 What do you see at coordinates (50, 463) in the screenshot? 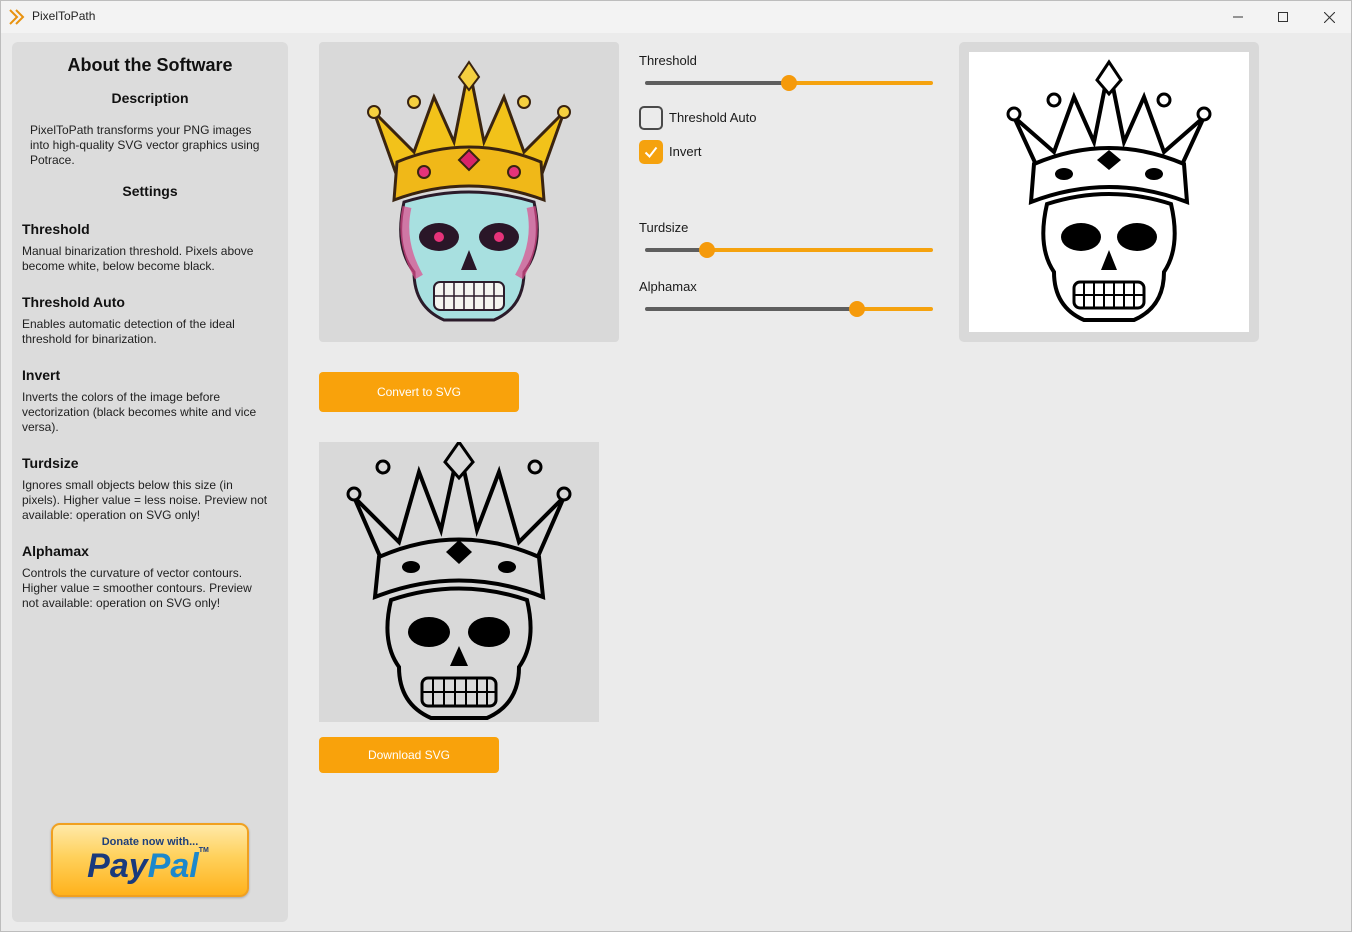
I see `turdsize-heading: Turdsize` at bounding box center [50, 463].